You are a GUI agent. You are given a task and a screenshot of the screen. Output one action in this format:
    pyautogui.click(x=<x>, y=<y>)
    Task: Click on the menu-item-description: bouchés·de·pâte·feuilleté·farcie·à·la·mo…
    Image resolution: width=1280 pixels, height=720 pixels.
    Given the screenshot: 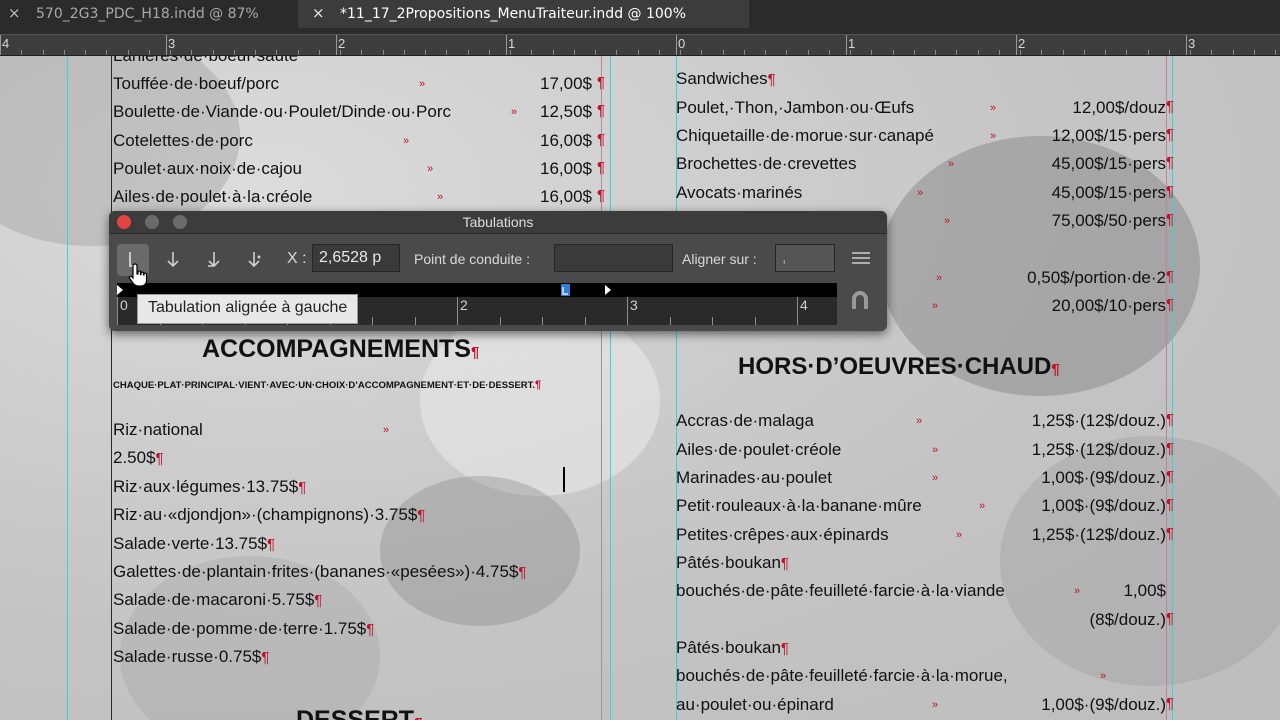 What is the action you would take?
    pyautogui.click(x=842, y=675)
    